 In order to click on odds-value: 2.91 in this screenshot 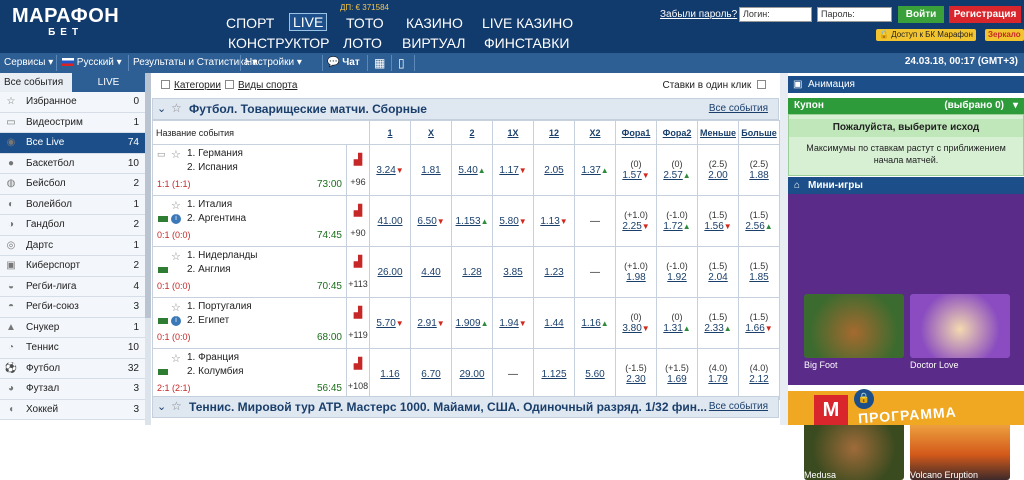, I will do `click(426, 323)`.